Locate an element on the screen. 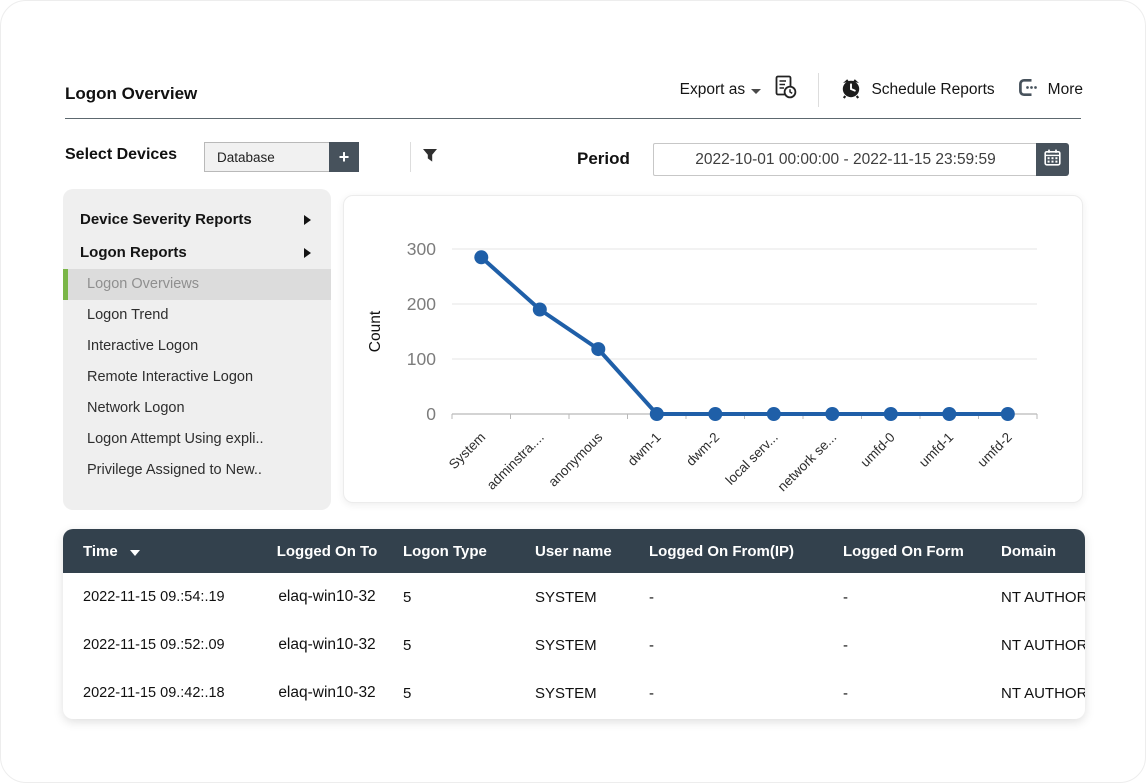 Image resolution: width=1146 pixels, height=783 pixels. column-label: Logged On To is located at coordinates (327, 551).